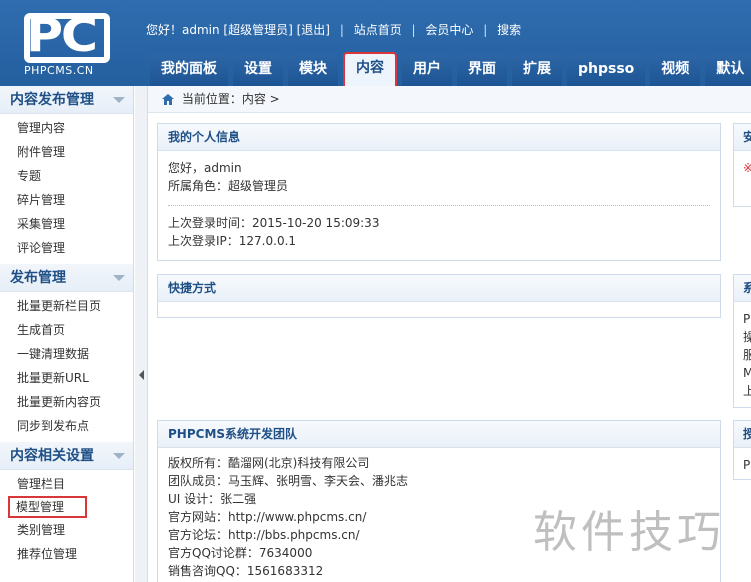  I want to click on shortcut-panel: 快捷方式, so click(439, 296).